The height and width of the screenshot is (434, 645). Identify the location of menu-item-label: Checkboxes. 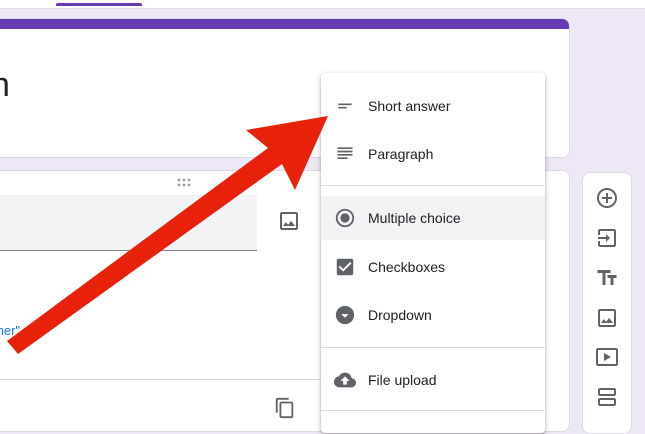
(407, 267).